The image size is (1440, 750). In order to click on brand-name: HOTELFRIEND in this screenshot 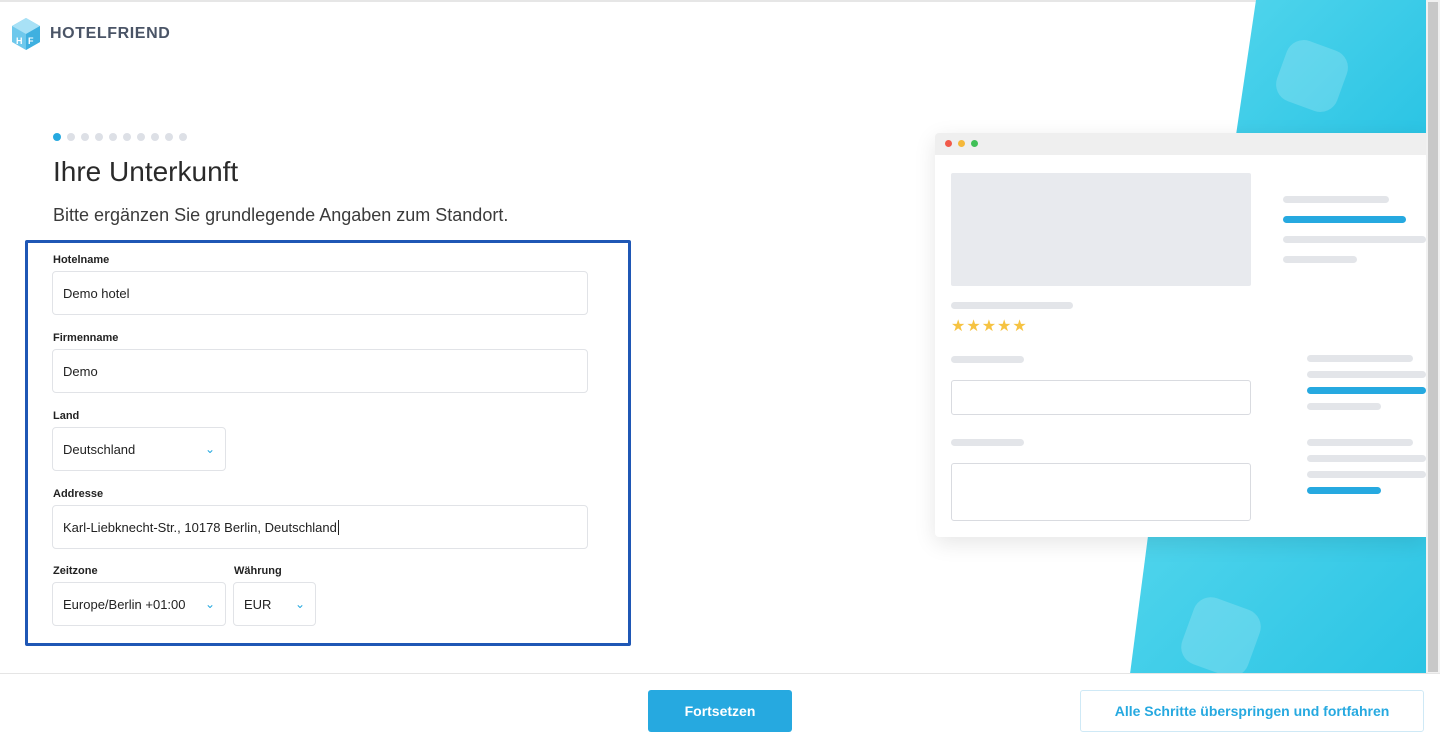, I will do `click(110, 33)`.